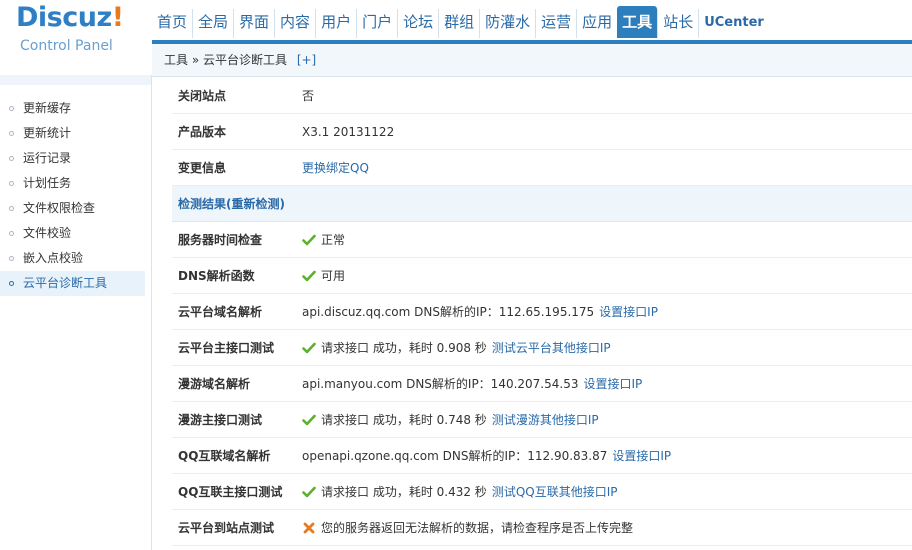 This screenshot has width=912, height=550. Describe the element at coordinates (677, 23) in the screenshot. I see `nav-item-webmaster: 站长` at that location.